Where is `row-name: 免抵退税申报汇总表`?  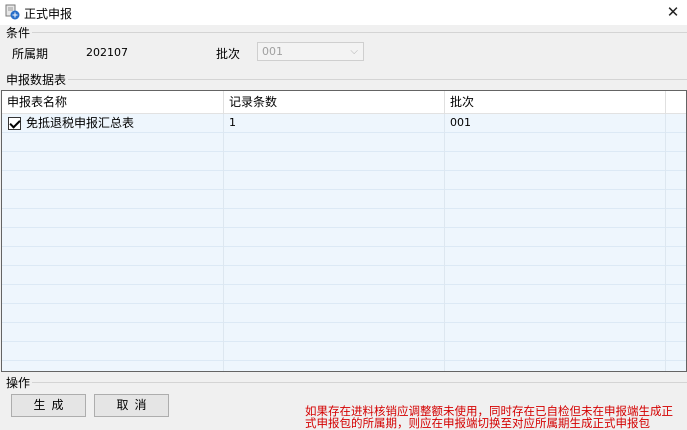
row-name: 免抵退税申报汇总表 is located at coordinates (80, 123).